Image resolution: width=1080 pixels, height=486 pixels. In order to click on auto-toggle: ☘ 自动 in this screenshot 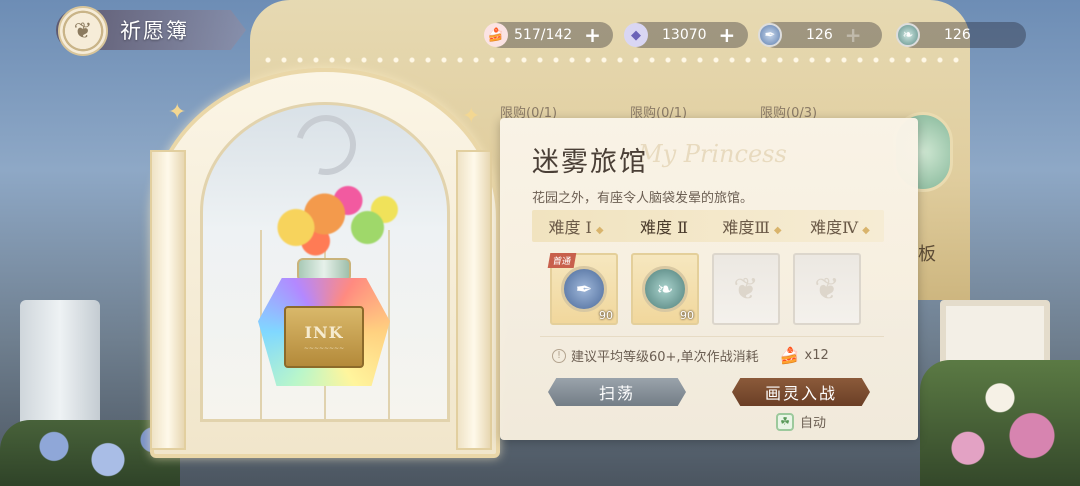, I will do `click(801, 421)`.